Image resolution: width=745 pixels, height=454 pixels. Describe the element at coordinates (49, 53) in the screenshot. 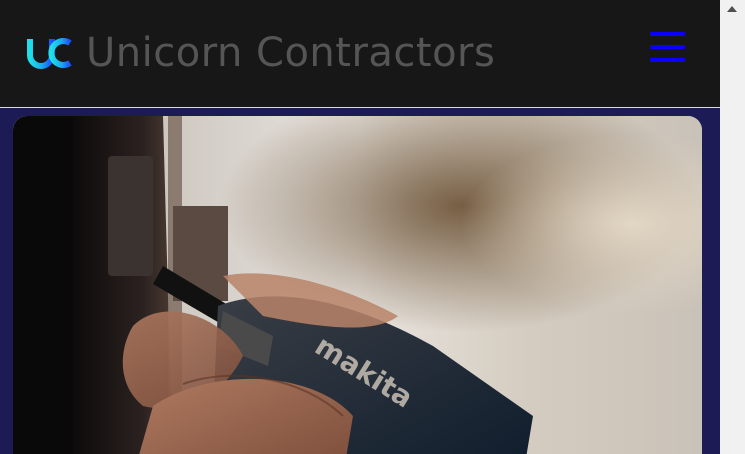

I see `uc-monogram-icon` at that location.